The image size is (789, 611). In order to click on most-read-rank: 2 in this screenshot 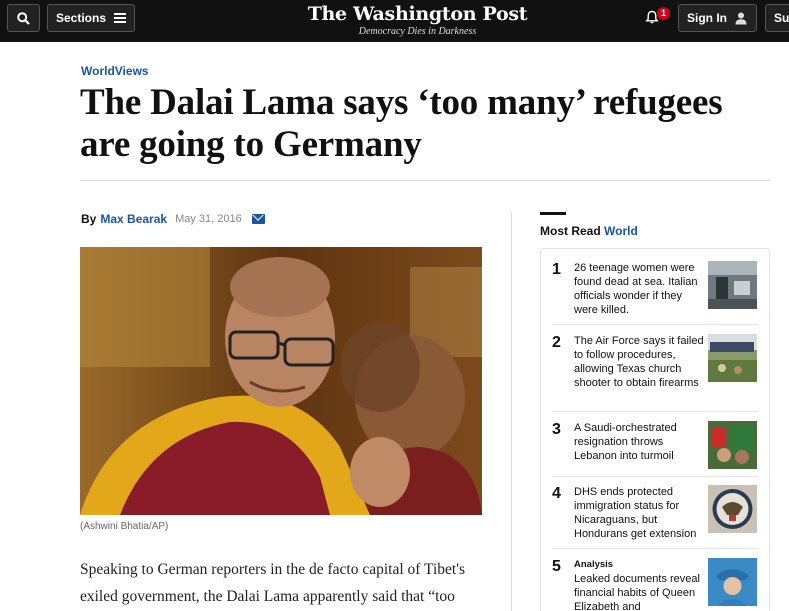, I will do `click(556, 342)`.